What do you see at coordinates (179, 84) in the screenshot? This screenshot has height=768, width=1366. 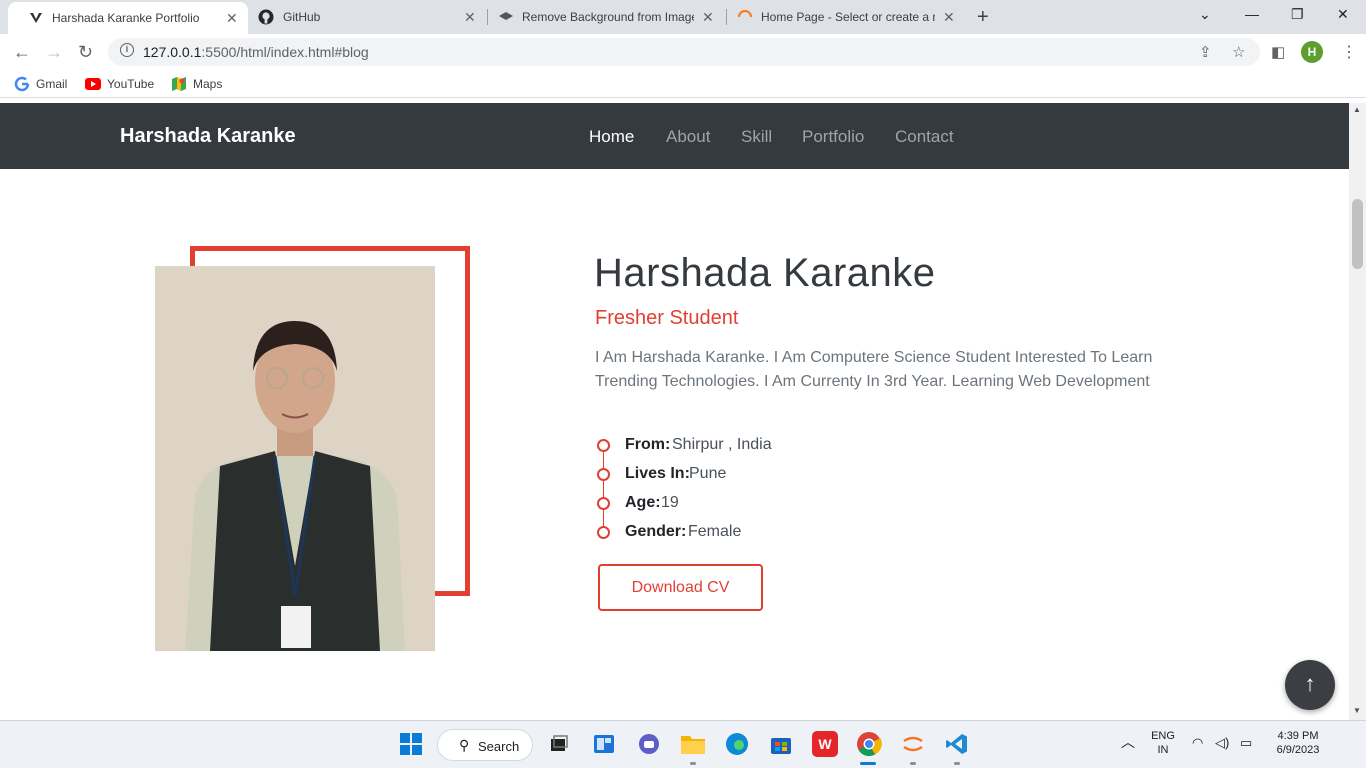 I see `maps-icon` at bounding box center [179, 84].